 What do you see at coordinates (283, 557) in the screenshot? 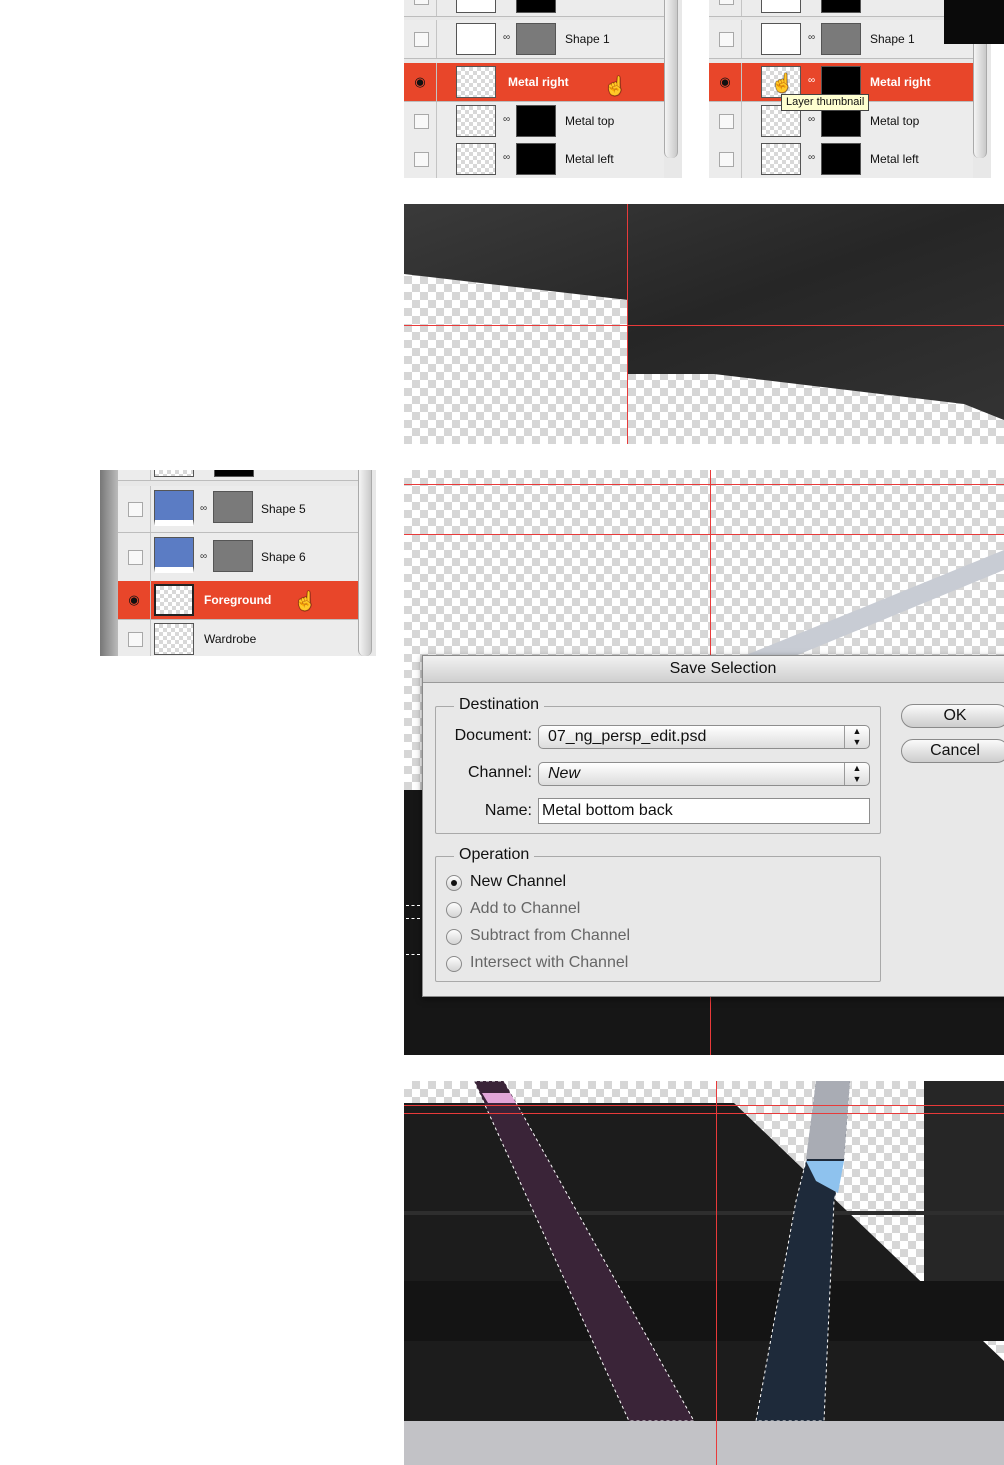
I see `layer-name: Shape 6` at bounding box center [283, 557].